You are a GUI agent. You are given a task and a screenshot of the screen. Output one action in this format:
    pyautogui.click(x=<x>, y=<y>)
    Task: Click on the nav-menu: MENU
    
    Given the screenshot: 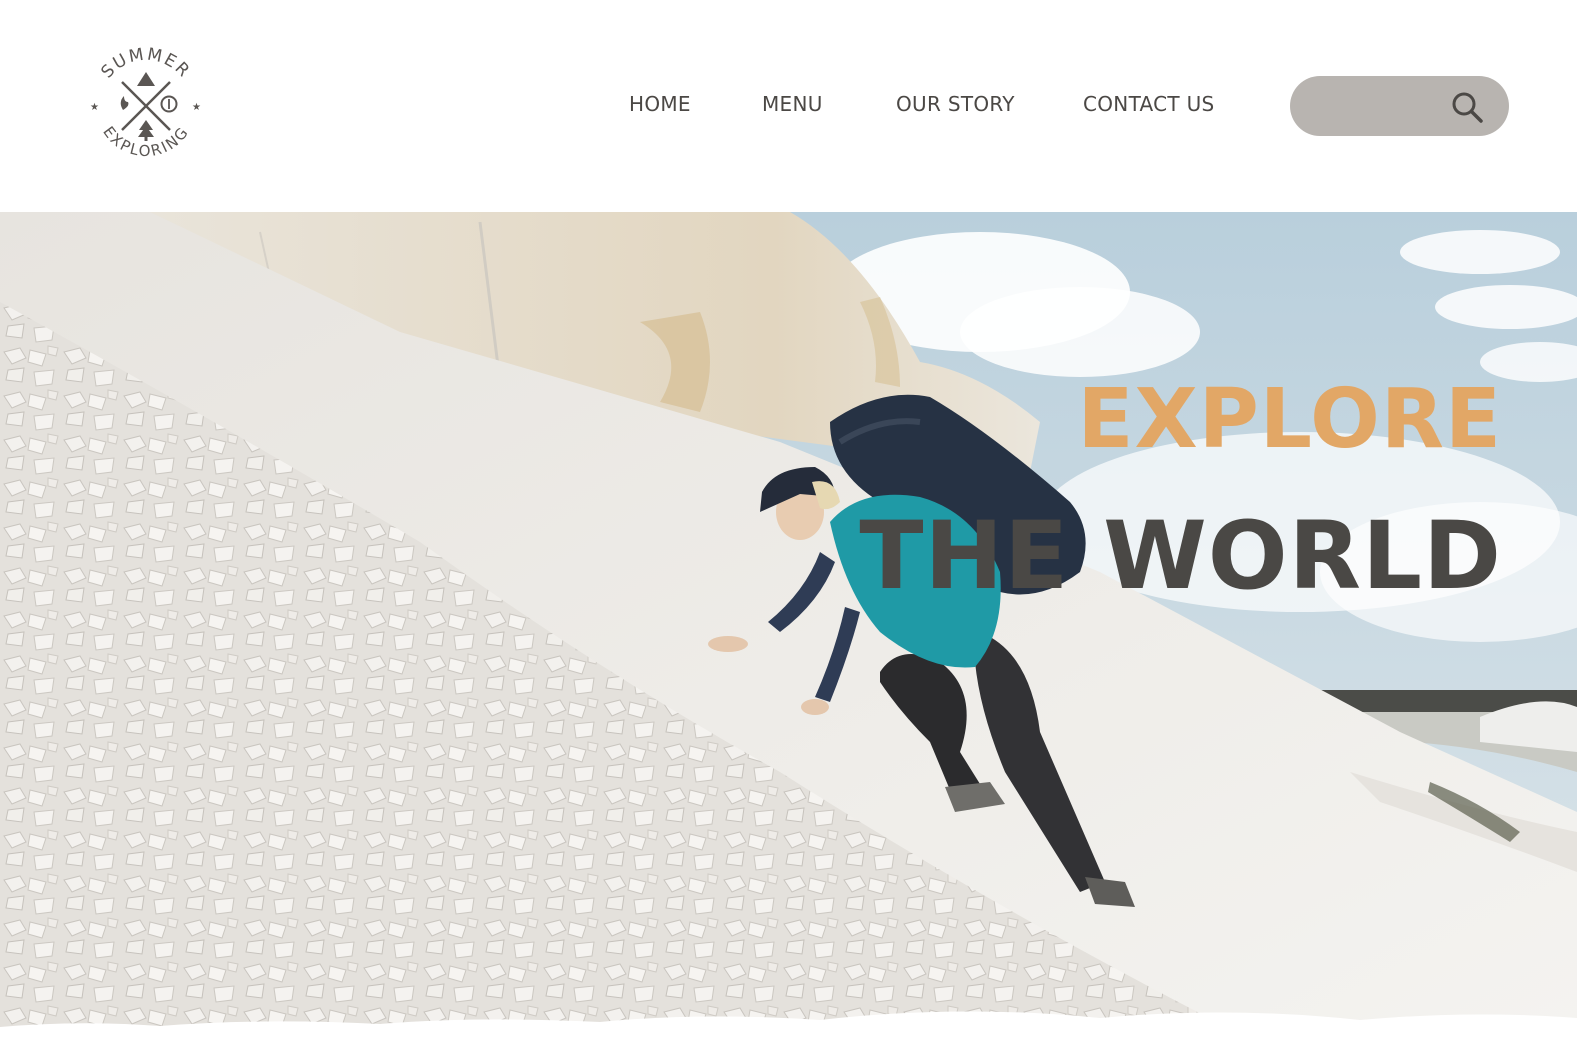 What is the action you would take?
    pyautogui.click(x=792, y=104)
    